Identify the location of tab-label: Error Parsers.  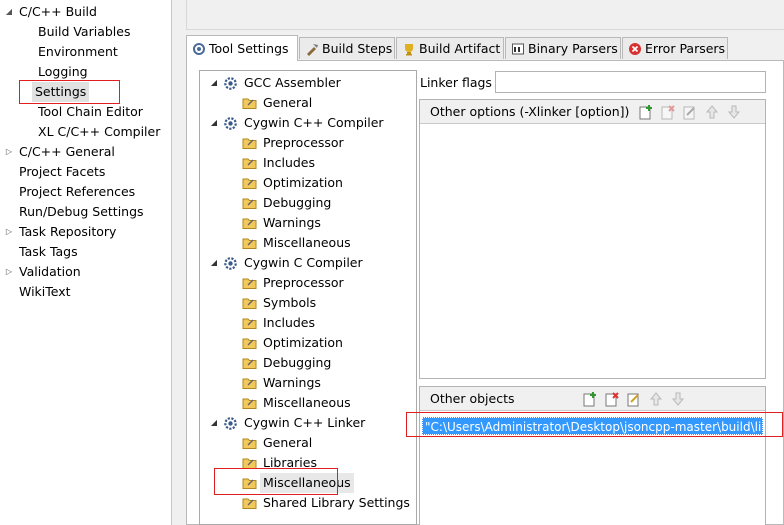
(685, 48).